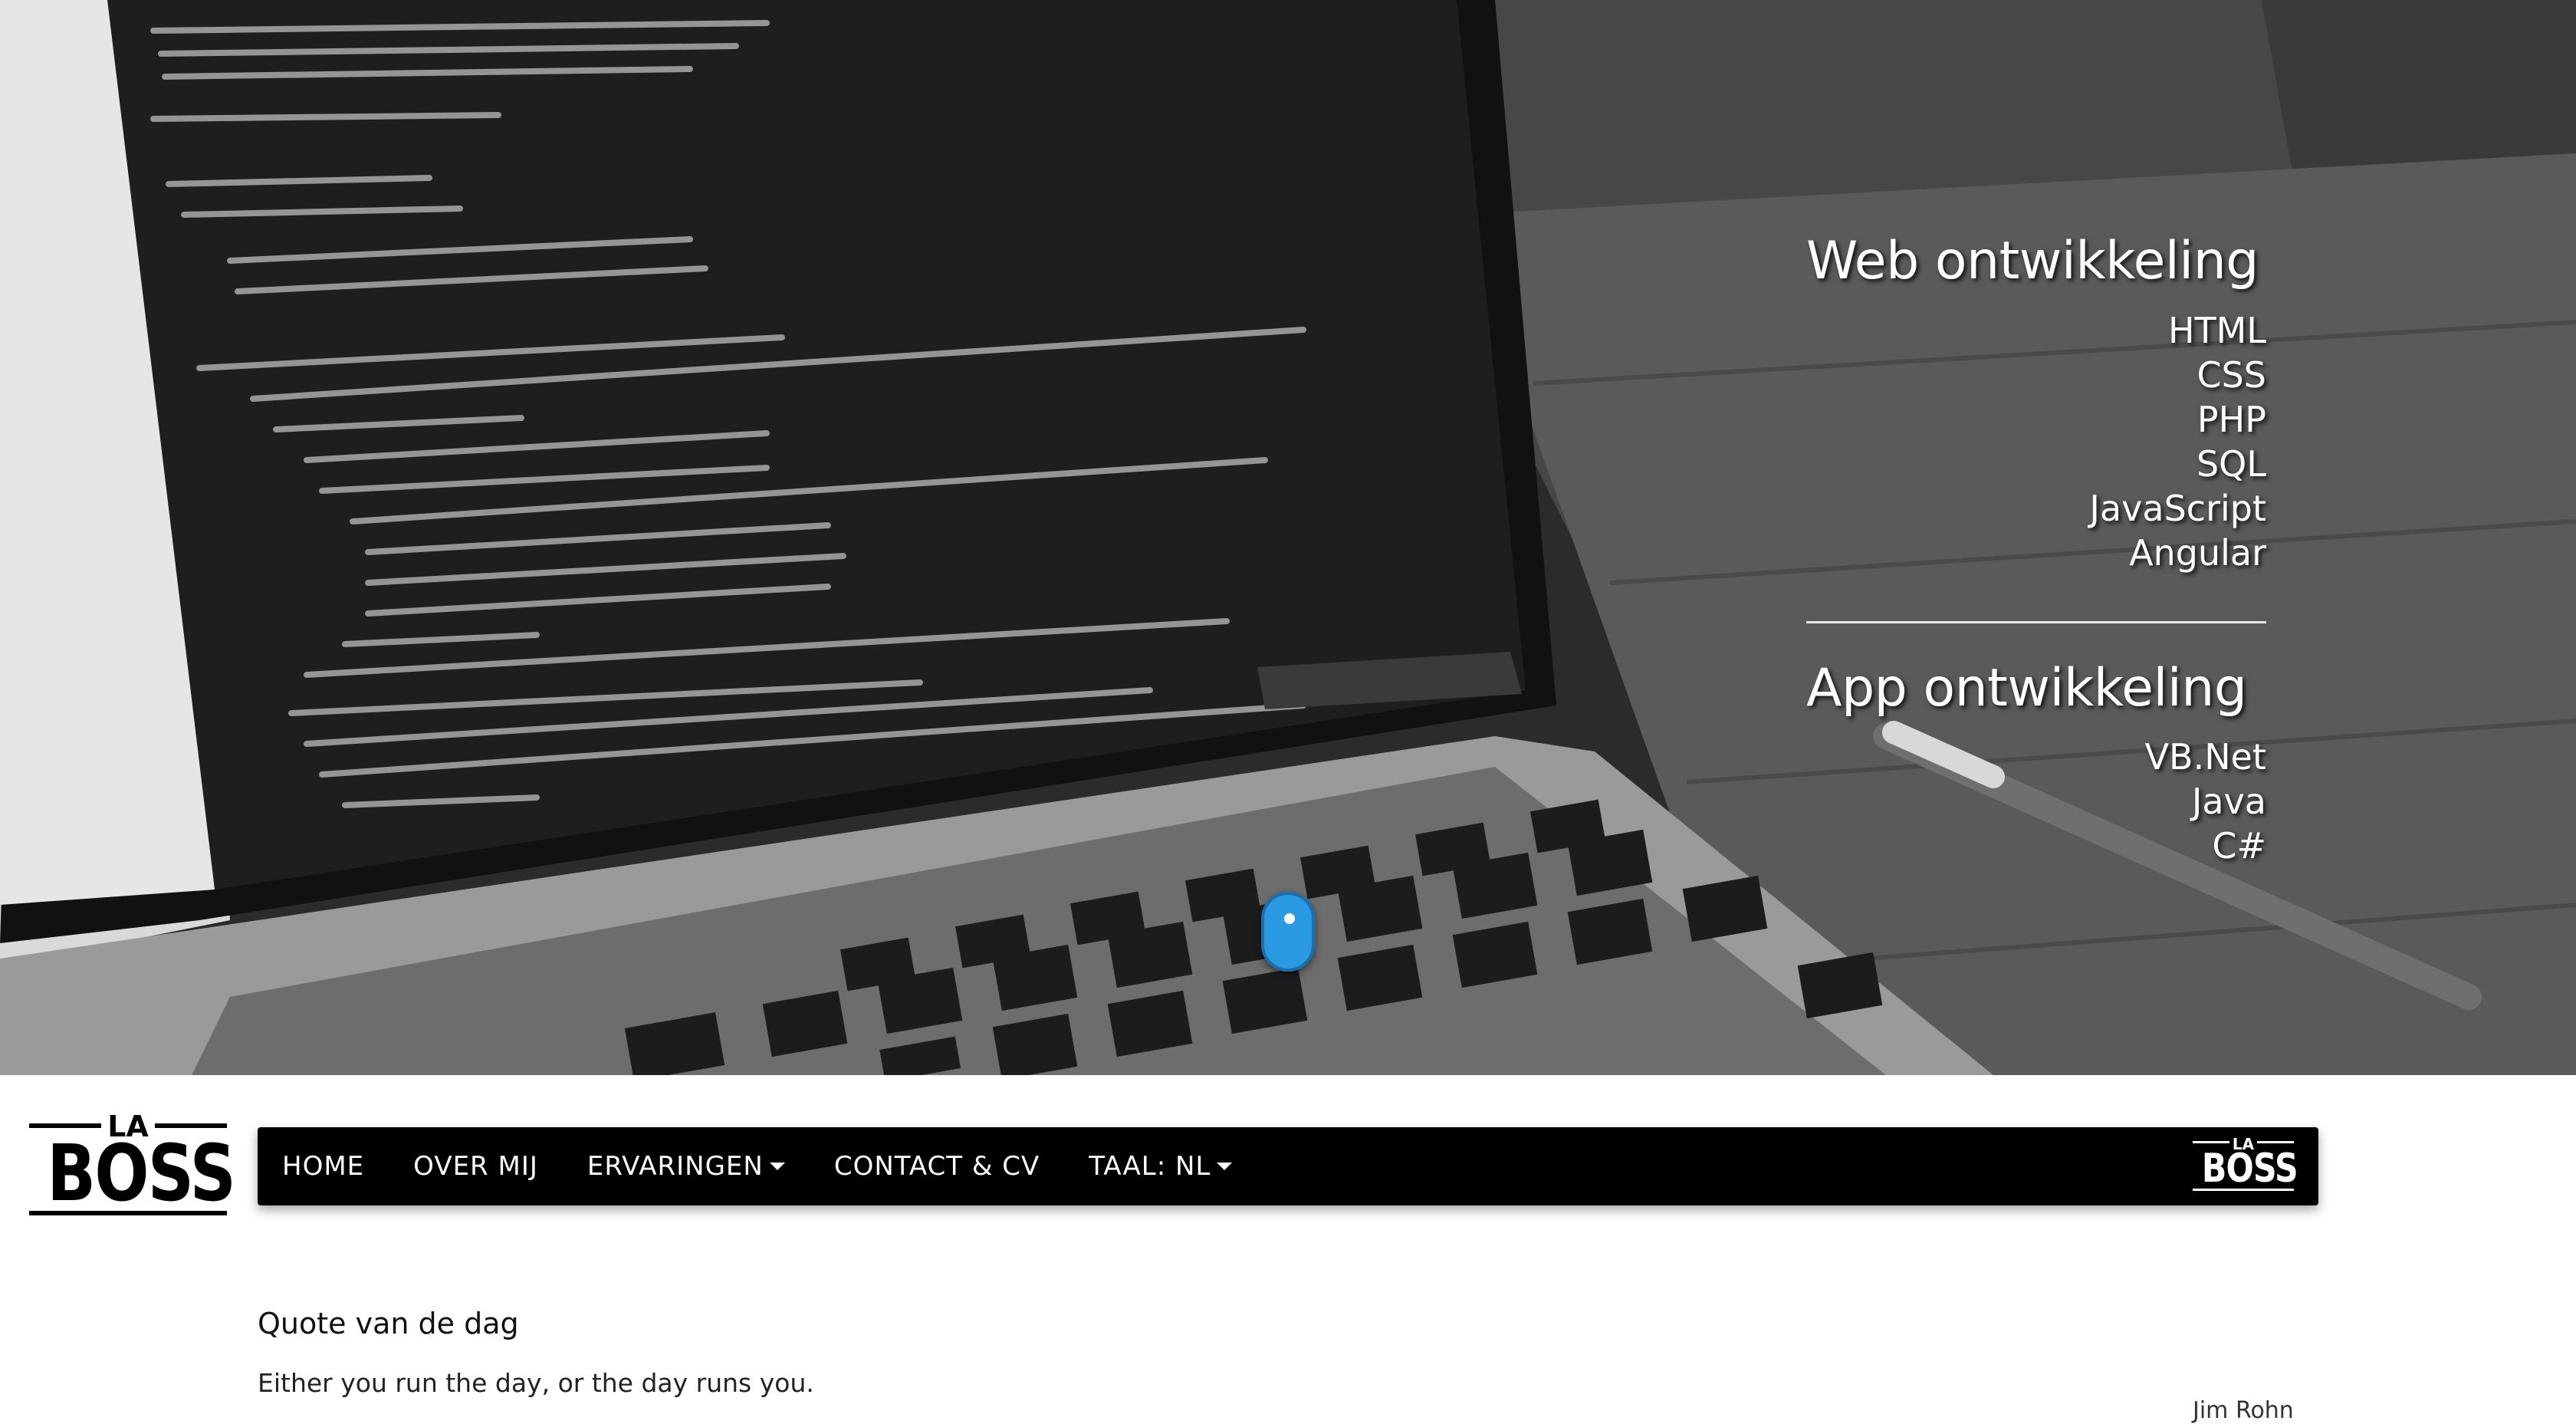 The height and width of the screenshot is (1424, 2576). I want to click on scroll-wheel-dot, so click(1290, 918).